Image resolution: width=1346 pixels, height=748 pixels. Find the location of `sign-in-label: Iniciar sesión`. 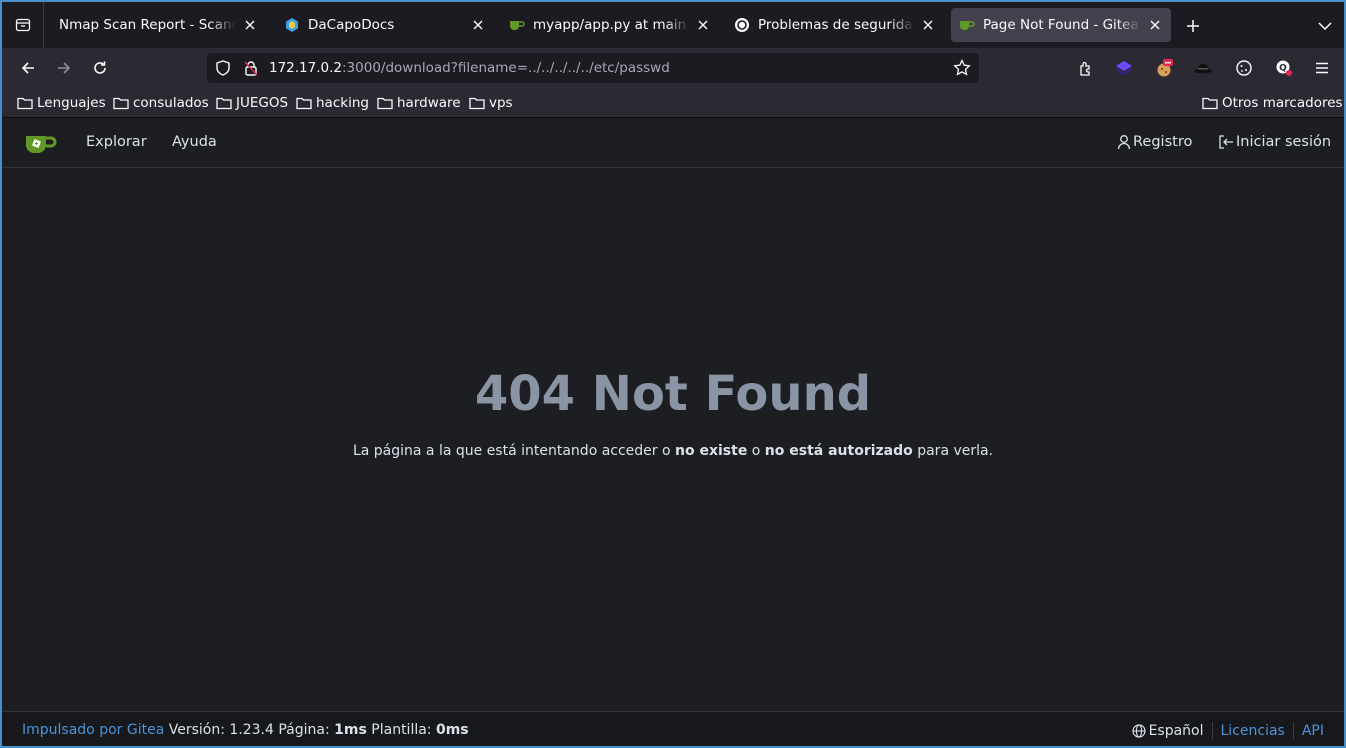

sign-in-label: Iniciar sesión is located at coordinates (1284, 142).